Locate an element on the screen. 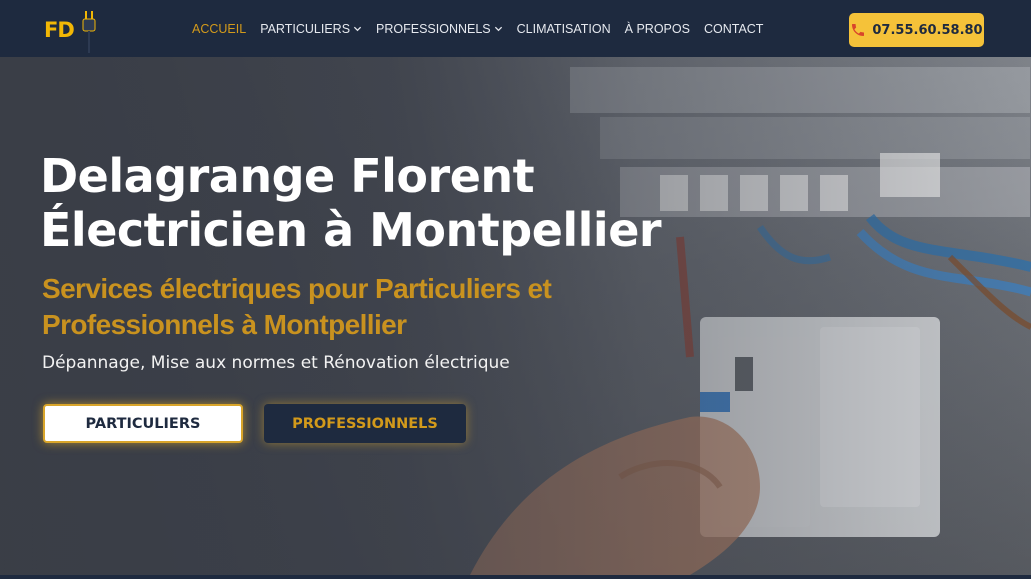  nav-item-contact: CONTACT is located at coordinates (734, 29).